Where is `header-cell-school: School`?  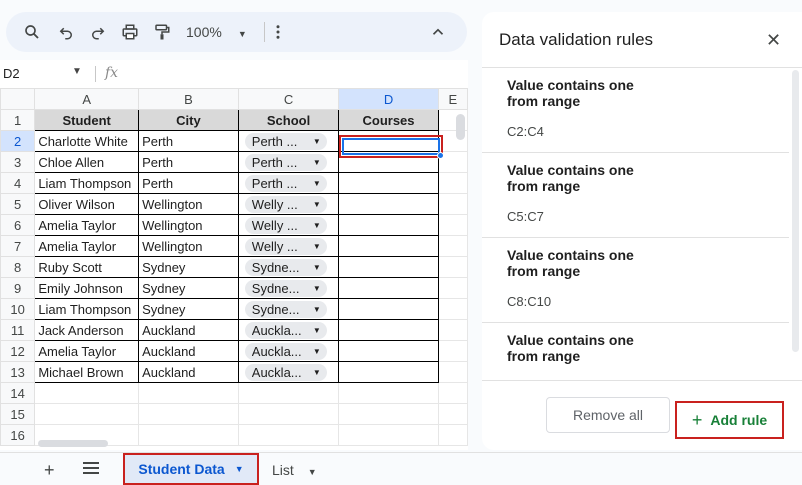
header-cell-school: School is located at coordinates (288, 120).